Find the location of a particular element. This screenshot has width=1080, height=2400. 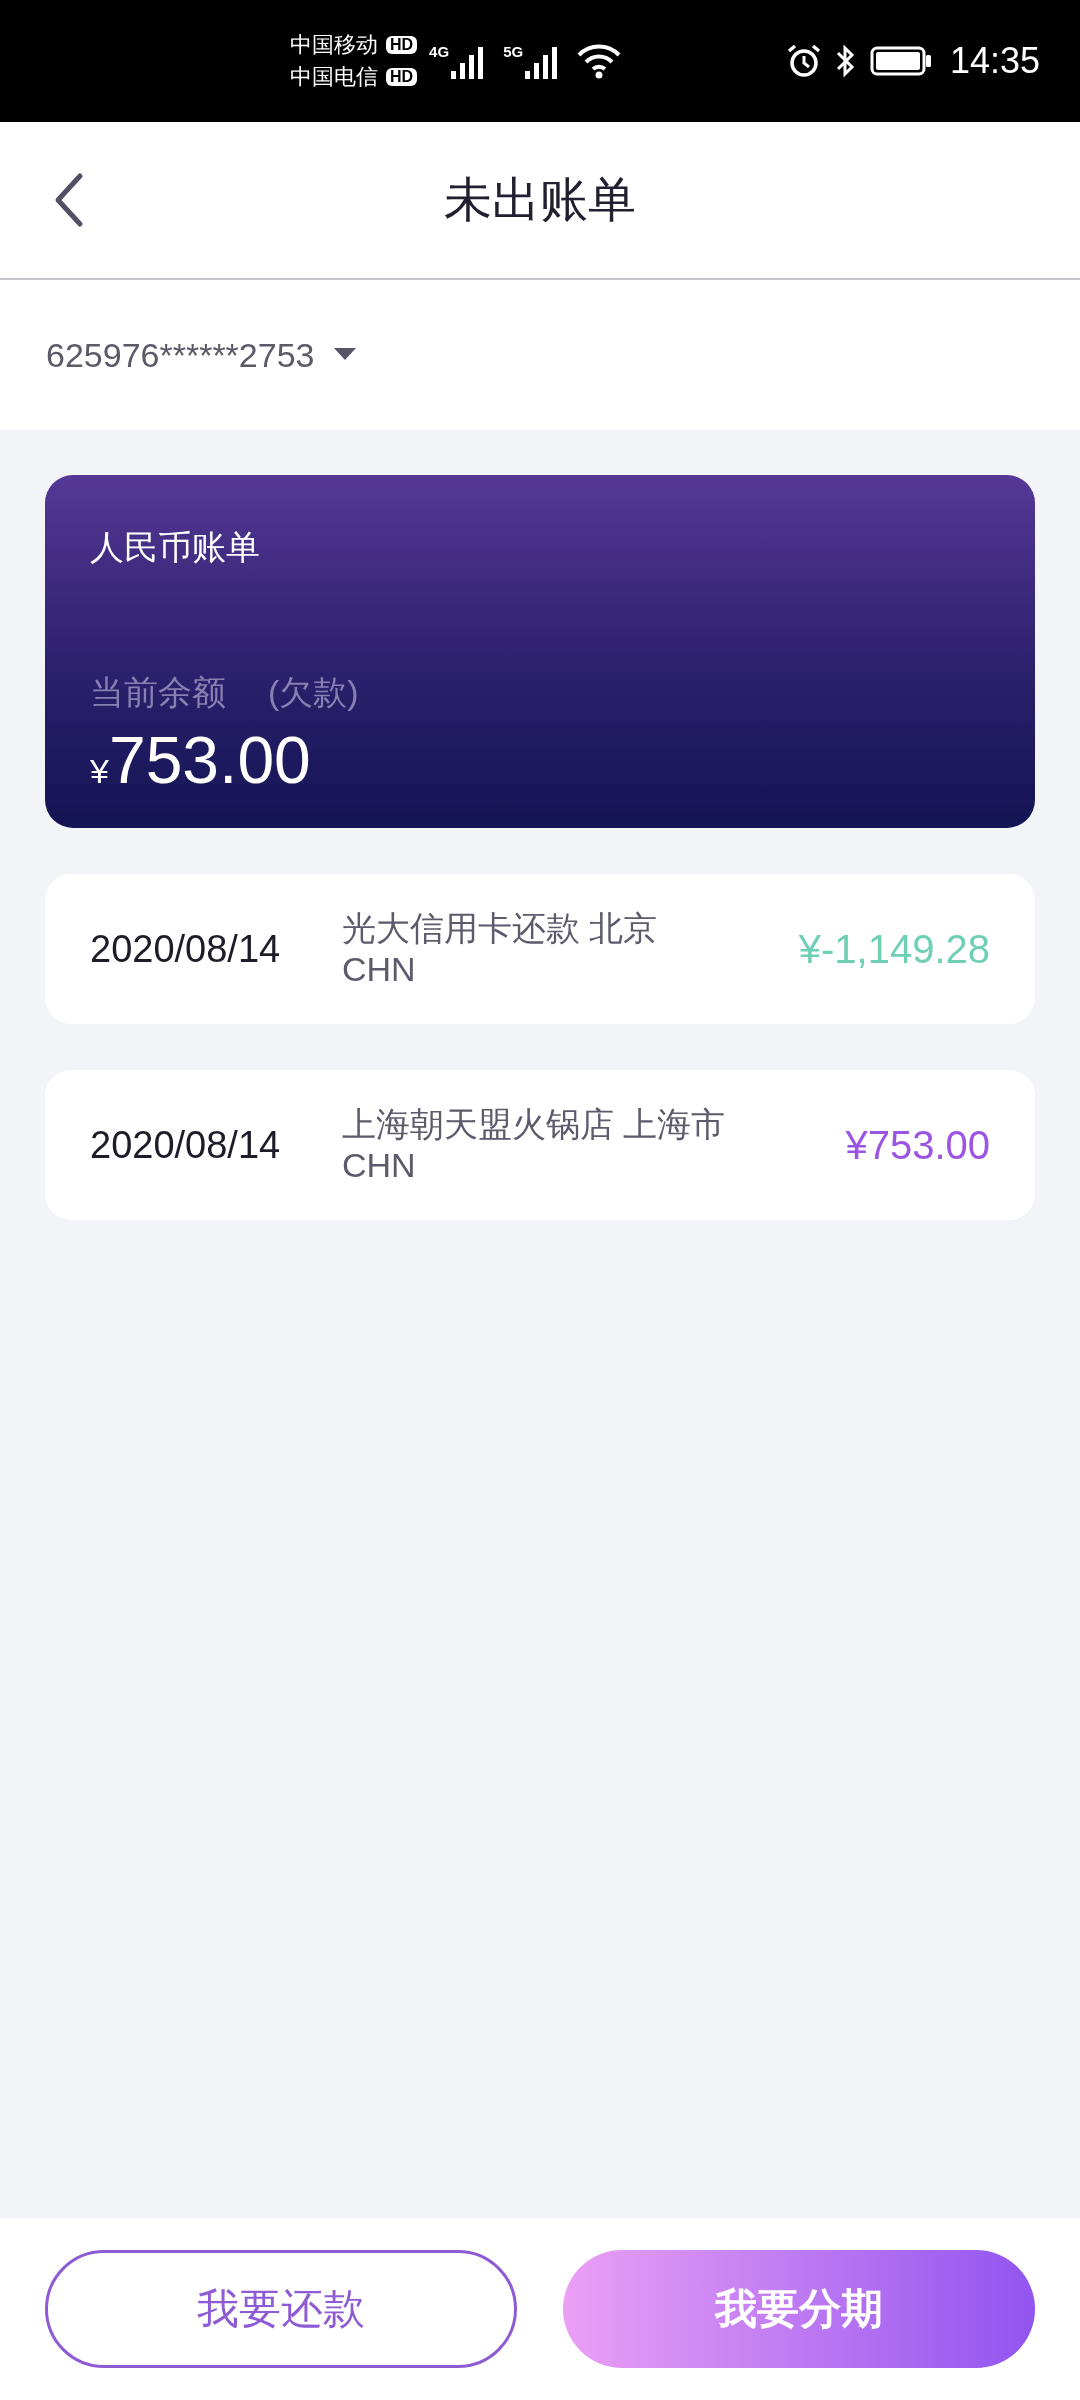

carrier-name: 中国电信 is located at coordinates (334, 77).